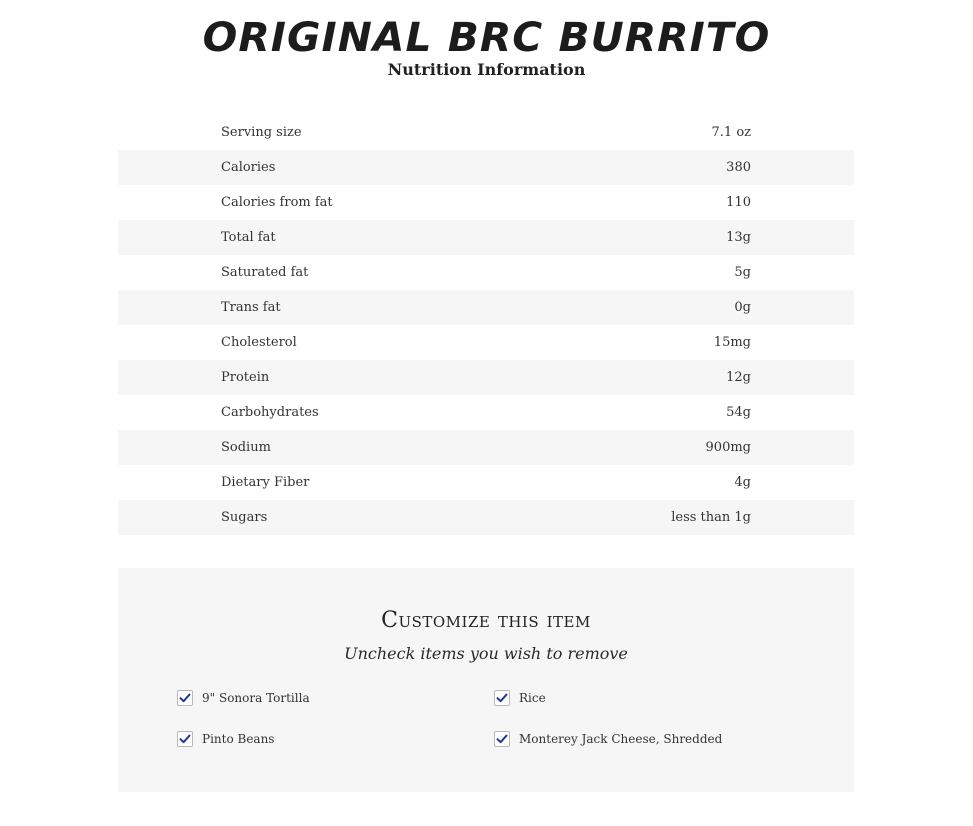  I want to click on nutrition-value: 110, so click(738, 202).